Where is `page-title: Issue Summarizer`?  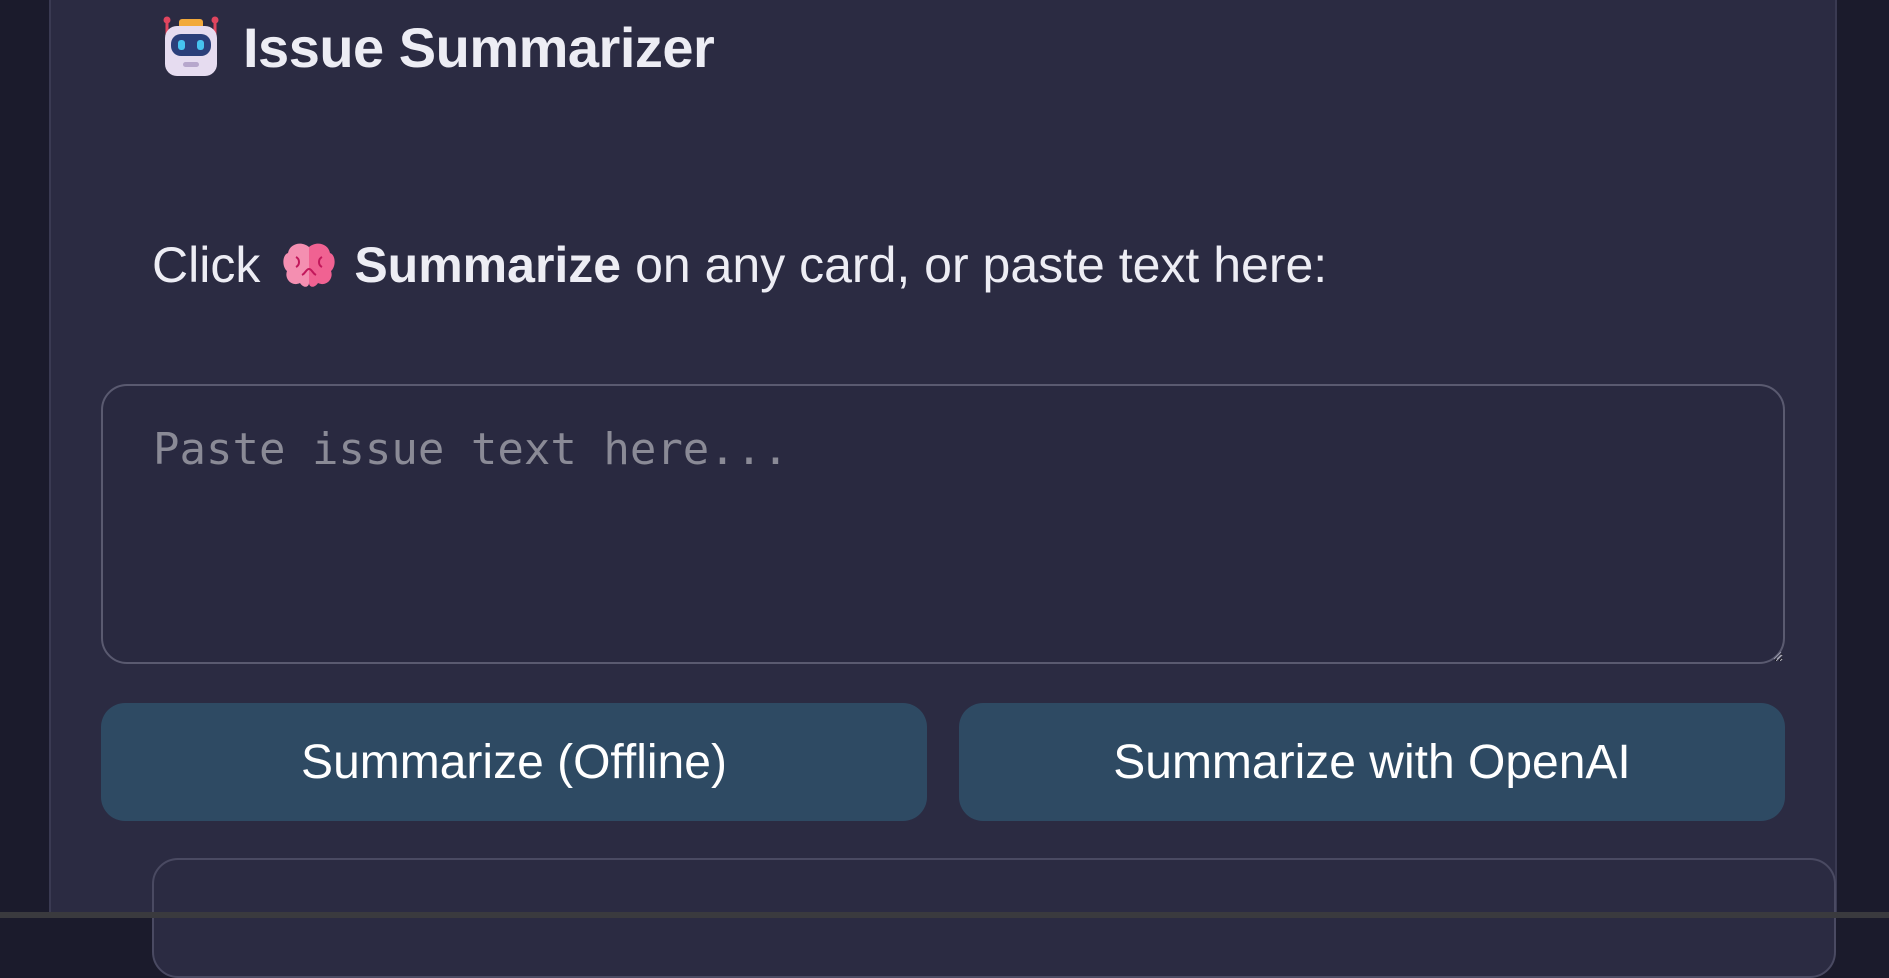
page-title: Issue Summarizer is located at coordinates (479, 47).